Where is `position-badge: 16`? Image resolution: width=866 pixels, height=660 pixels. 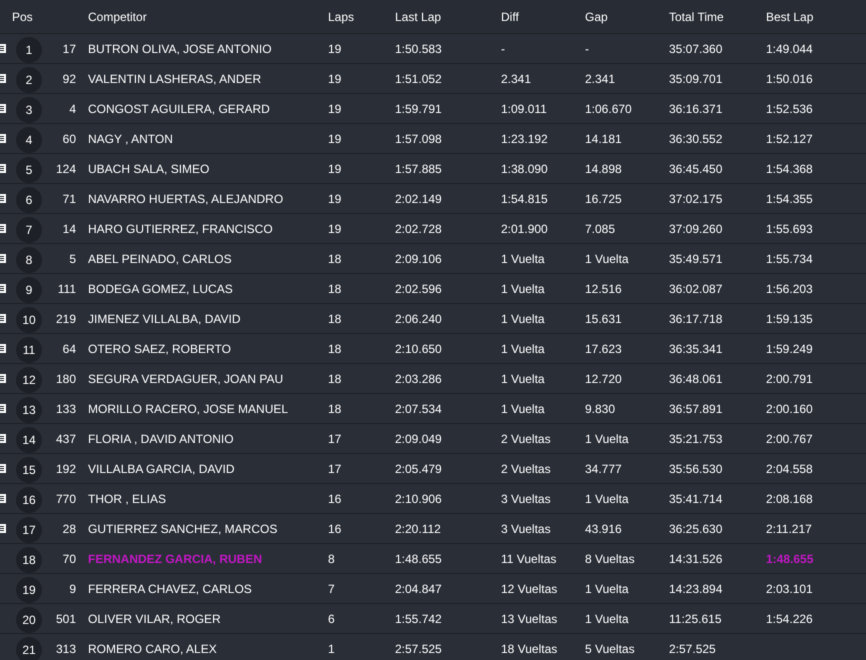
position-badge: 16 is located at coordinates (29, 500).